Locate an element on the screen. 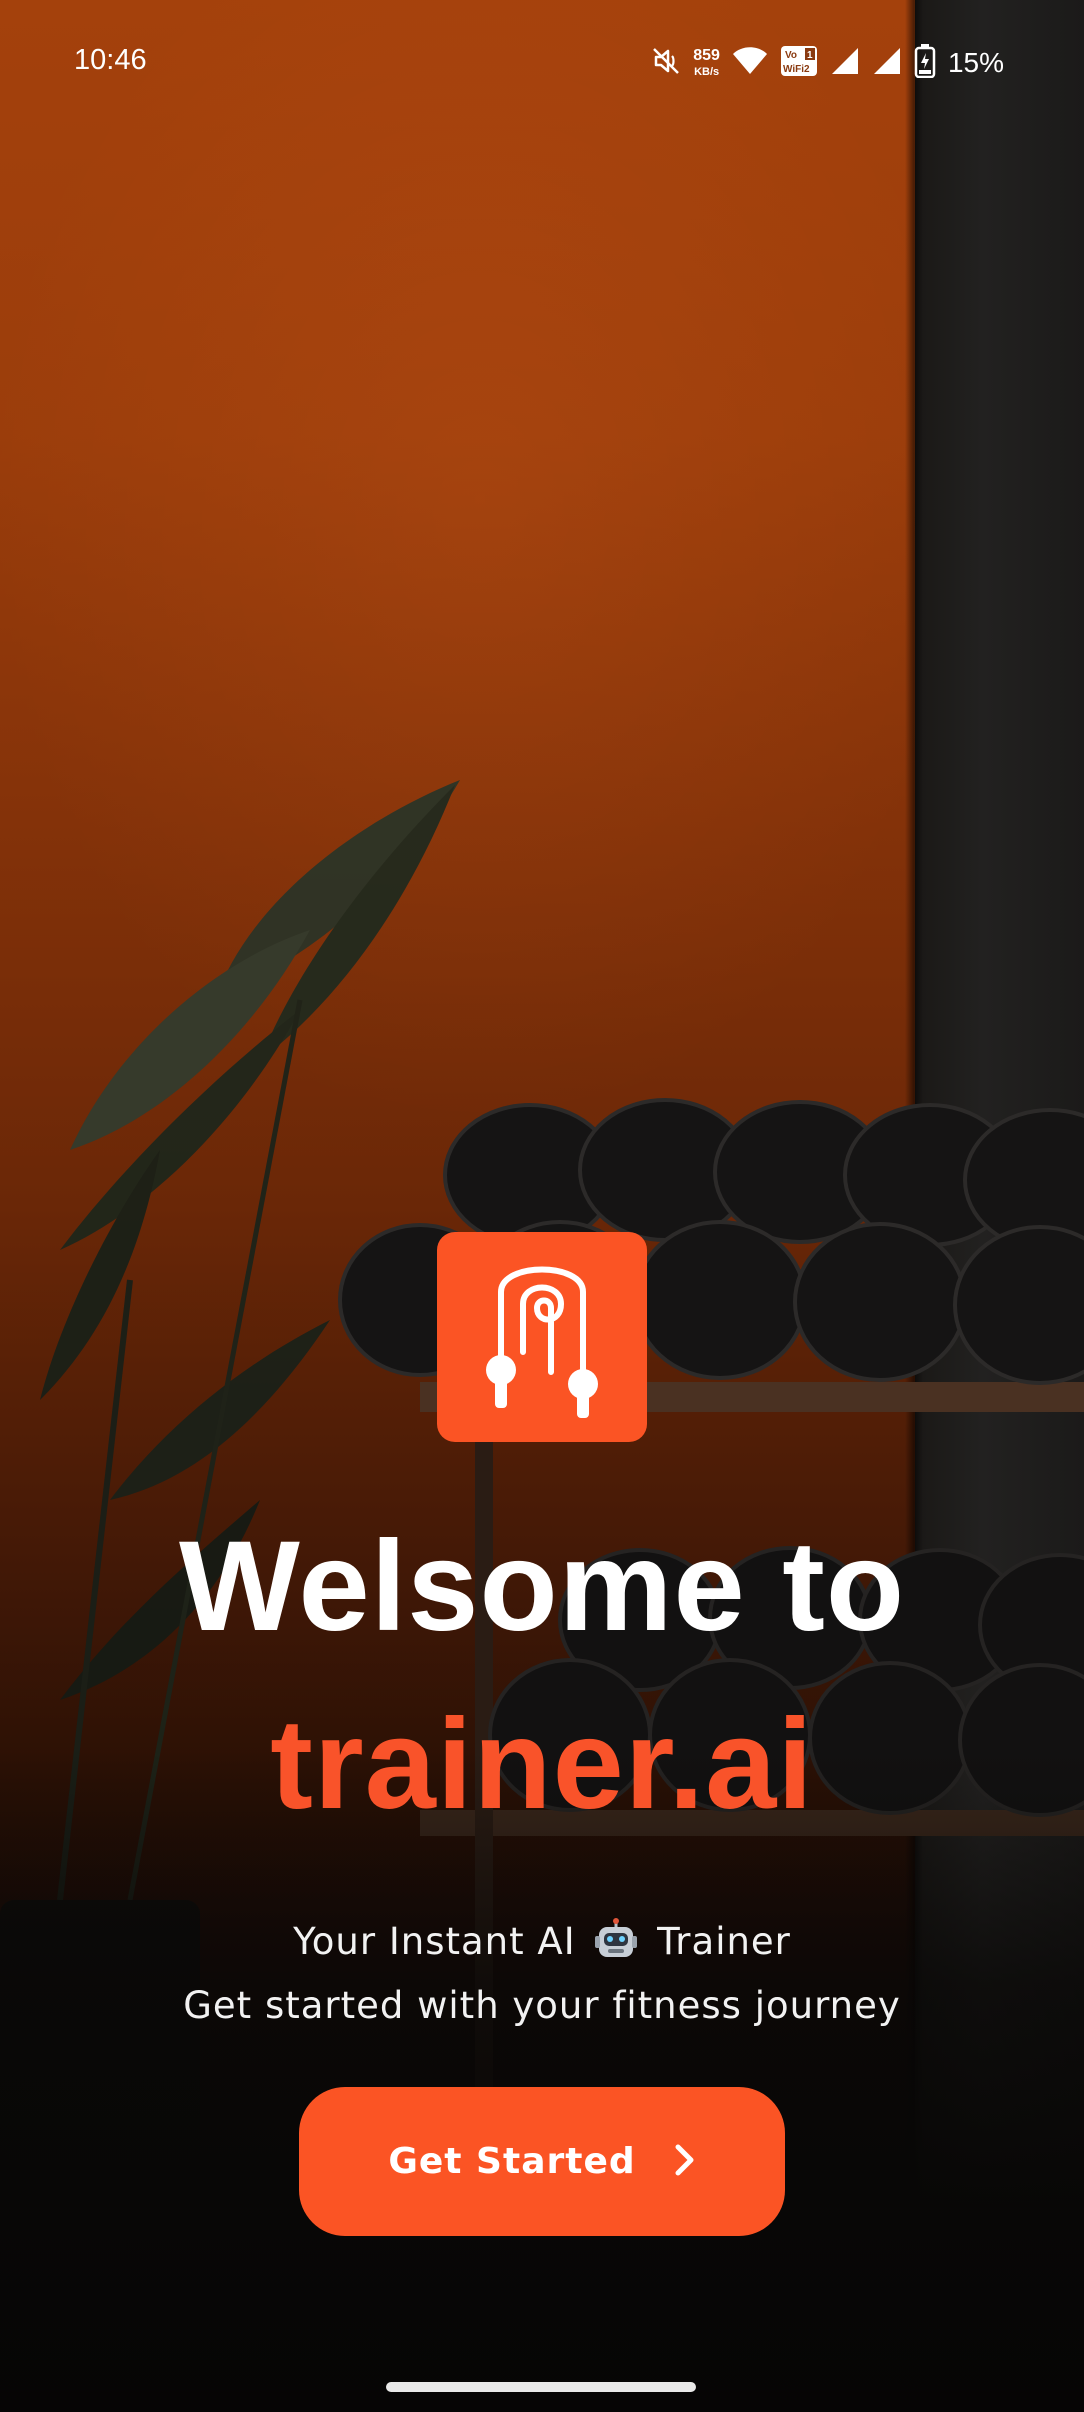 The width and height of the screenshot is (1084, 2412). wifi-icon is located at coordinates (750, 63).